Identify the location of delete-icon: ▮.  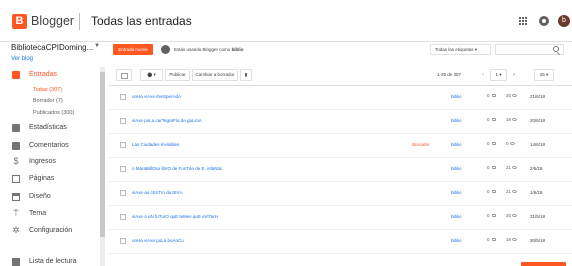
(246, 75).